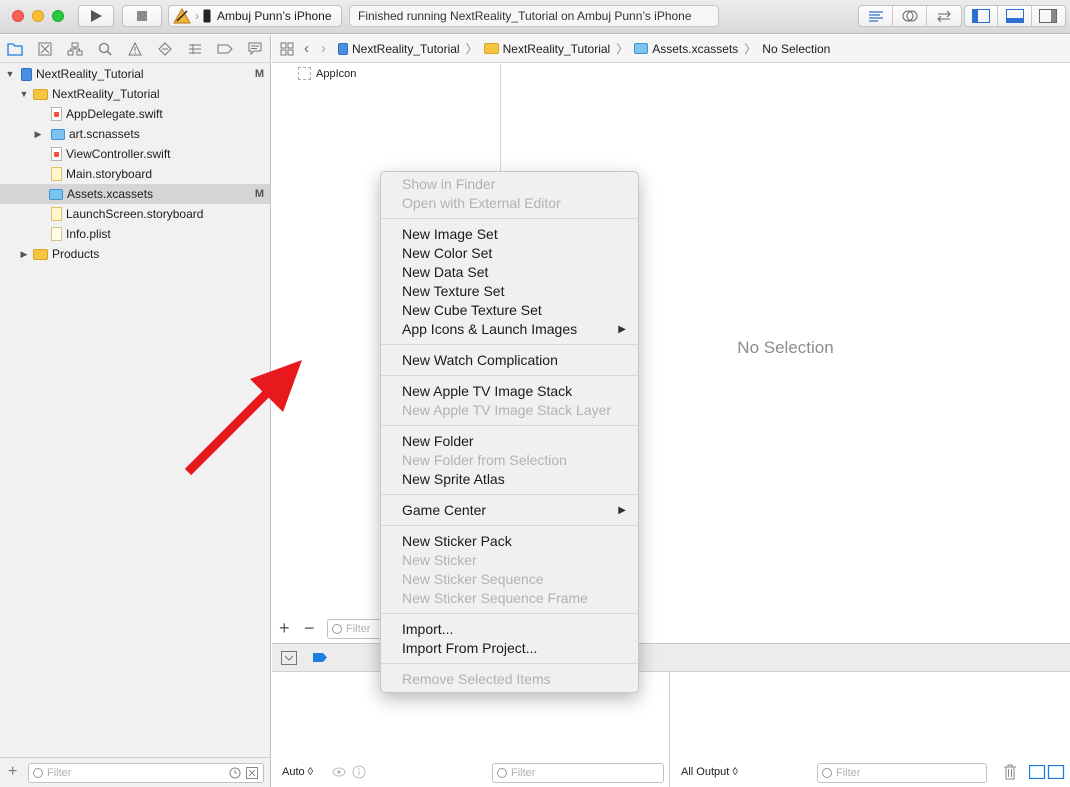 The width and height of the screenshot is (1070, 787). Describe the element at coordinates (449, 184) in the screenshot. I see `menu-item-show-in-finder: Show in Finder` at that location.